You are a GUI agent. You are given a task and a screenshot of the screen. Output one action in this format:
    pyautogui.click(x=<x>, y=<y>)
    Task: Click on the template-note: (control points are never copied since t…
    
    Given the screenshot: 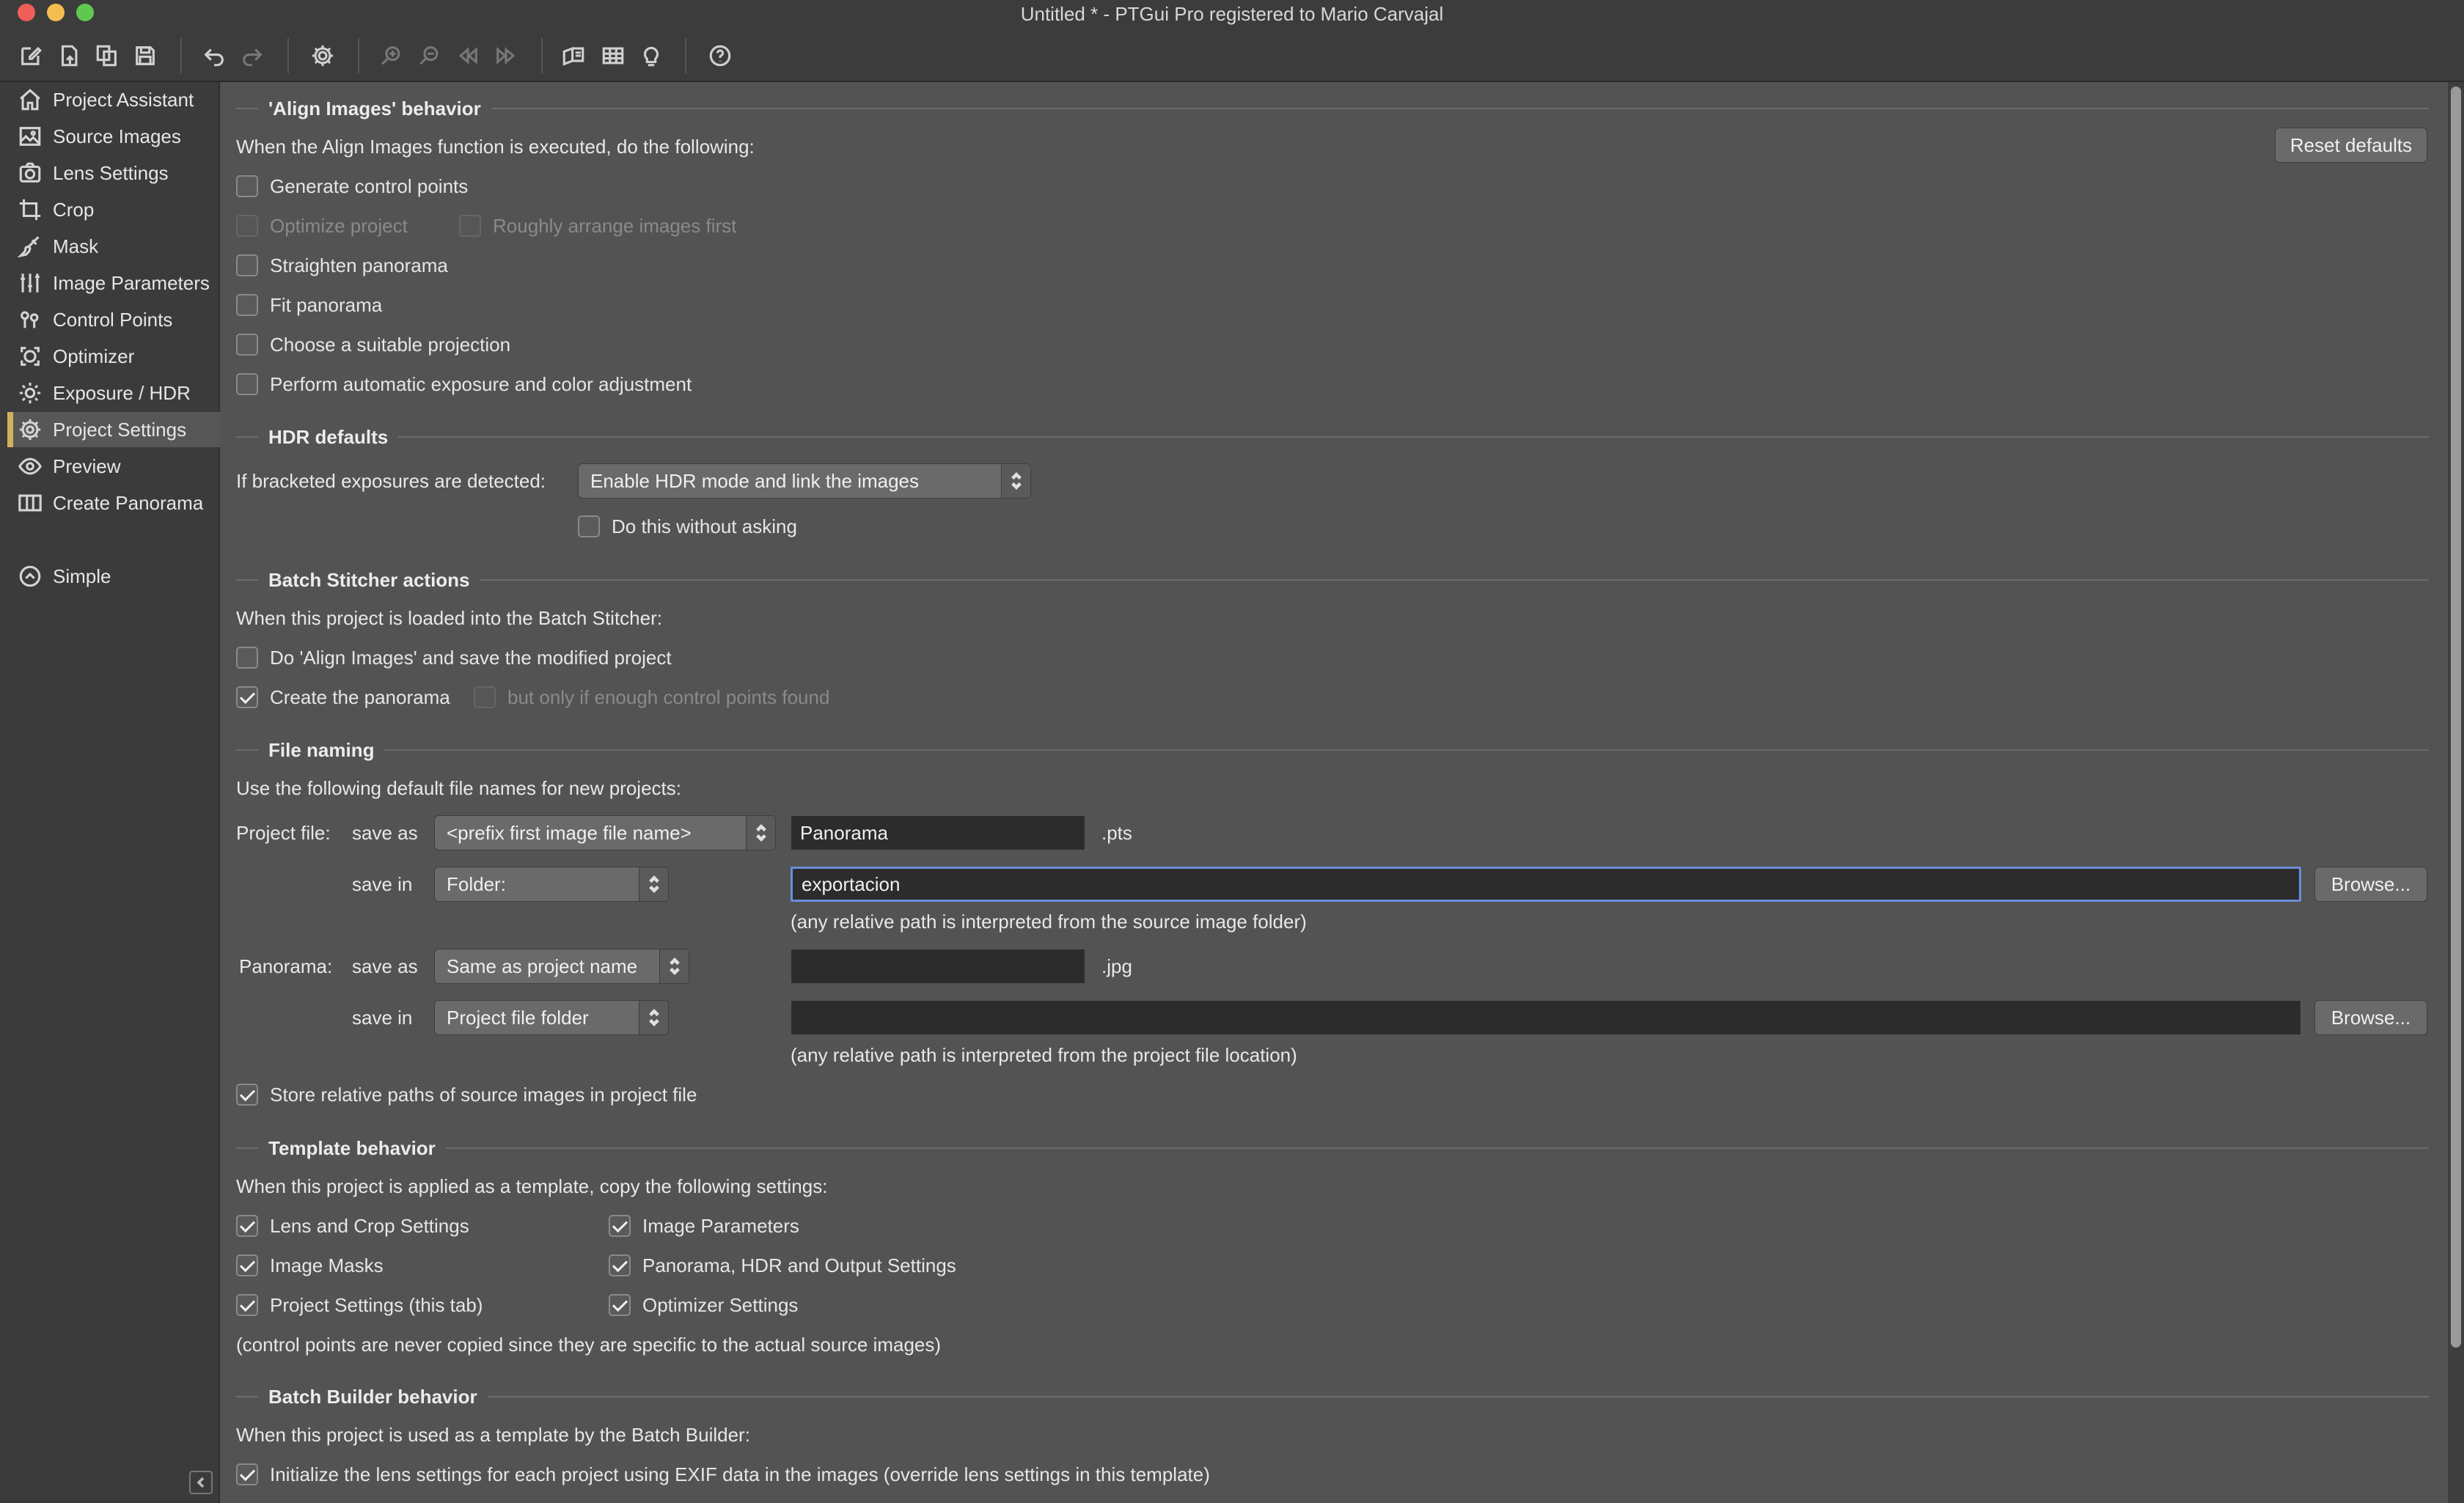 What is the action you would take?
    pyautogui.click(x=589, y=1345)
    